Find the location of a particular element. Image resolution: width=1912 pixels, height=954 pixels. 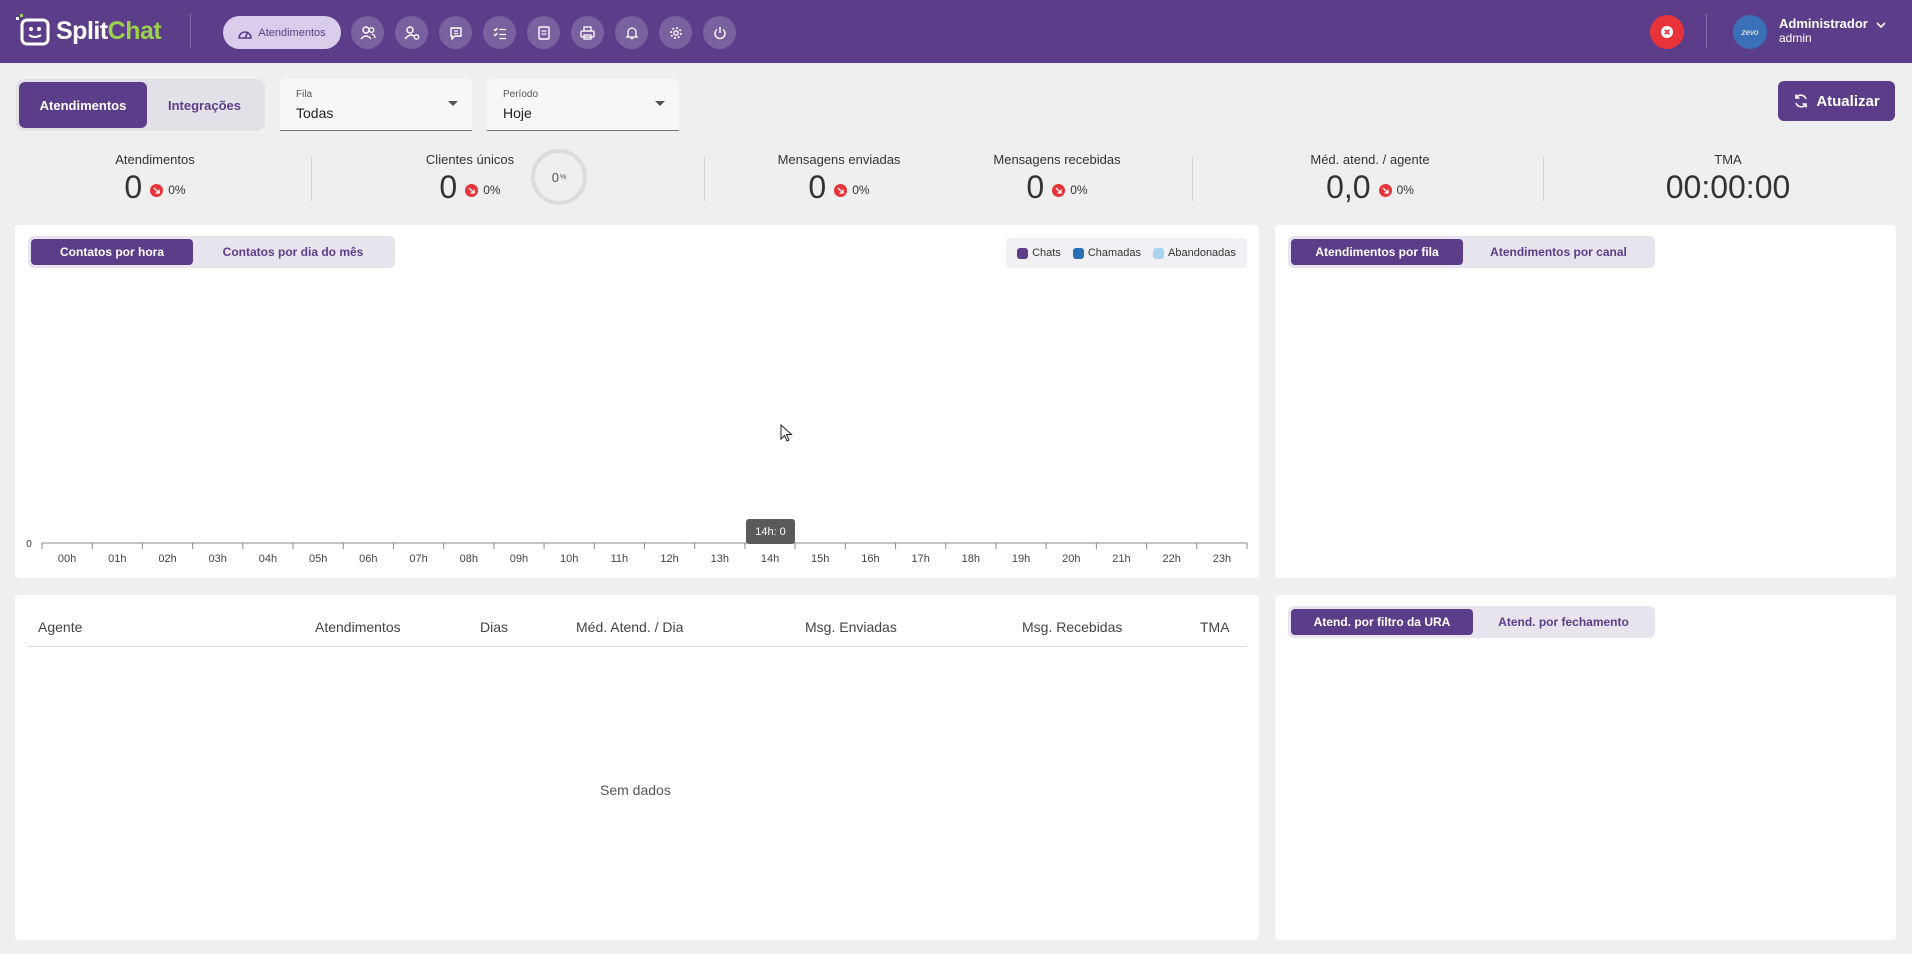

periodo-label: Período is located at coordinates (521, 94).